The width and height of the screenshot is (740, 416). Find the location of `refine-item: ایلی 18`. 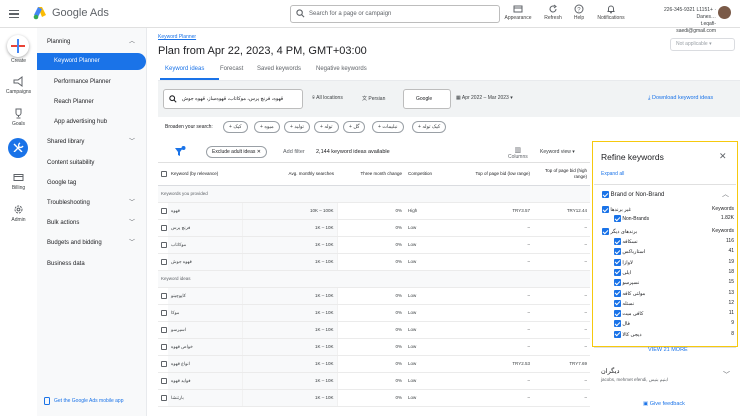

refine-item: ایلی 18 is located at coordinates (668, 272).